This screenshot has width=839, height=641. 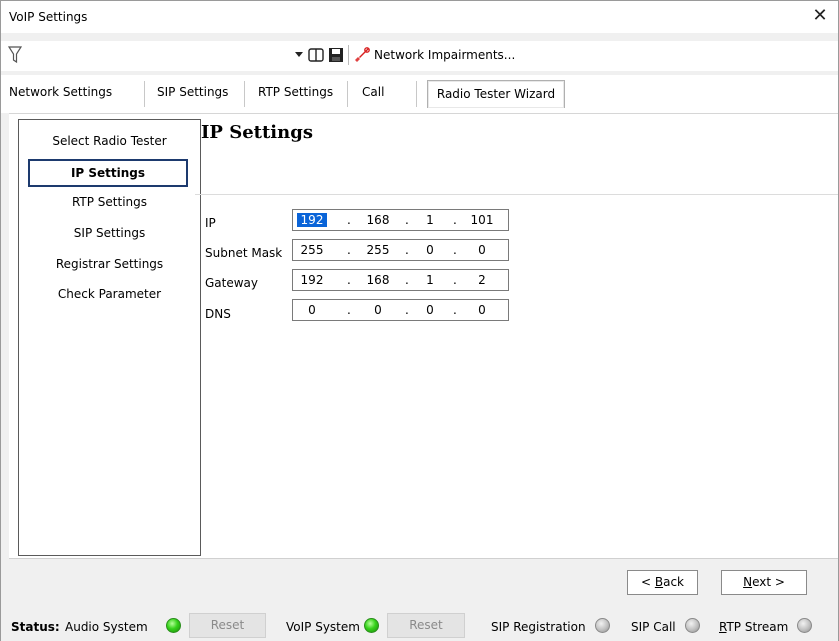 What do you see at coordinates (400, 280) in the screenshot?
I see `gateway-field: 192 . 168 . 1 . 2` at bounding box center [400, 280].